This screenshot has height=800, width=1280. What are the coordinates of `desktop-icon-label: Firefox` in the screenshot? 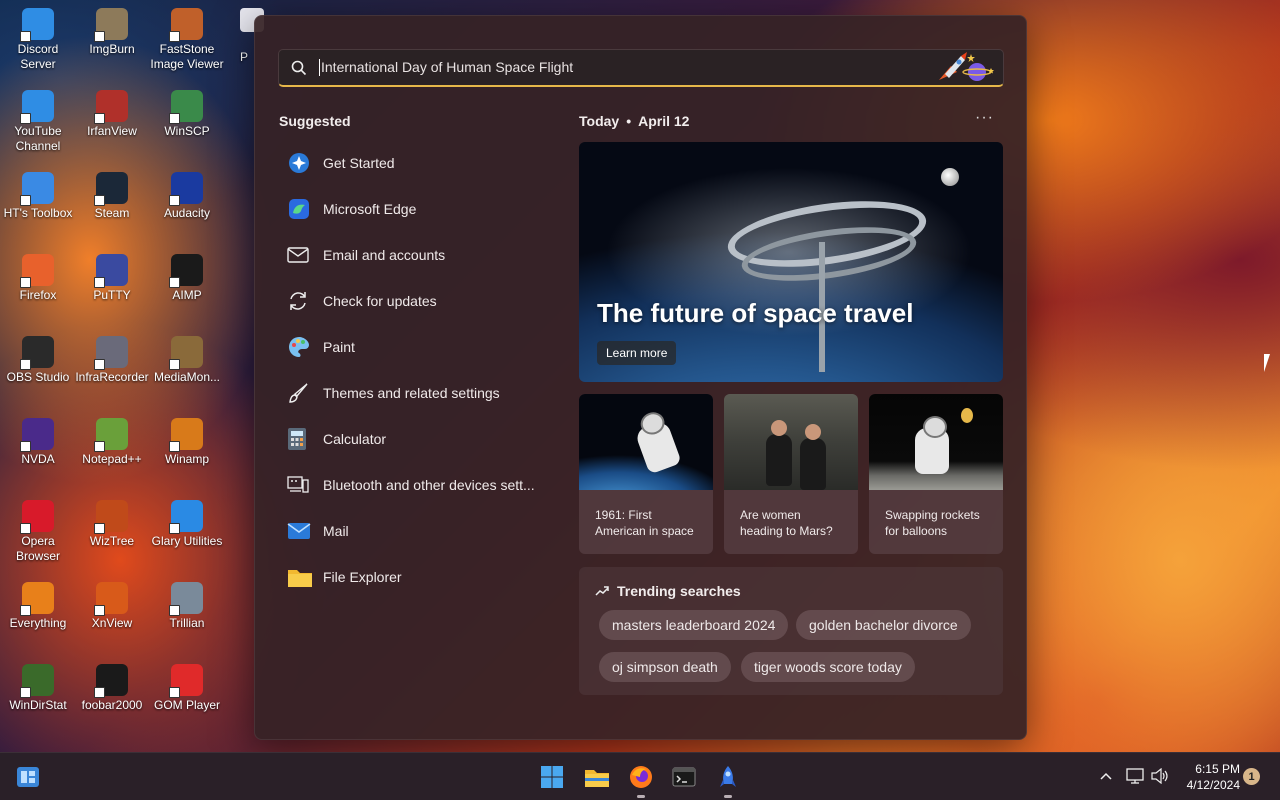 It's located at (38, 295).